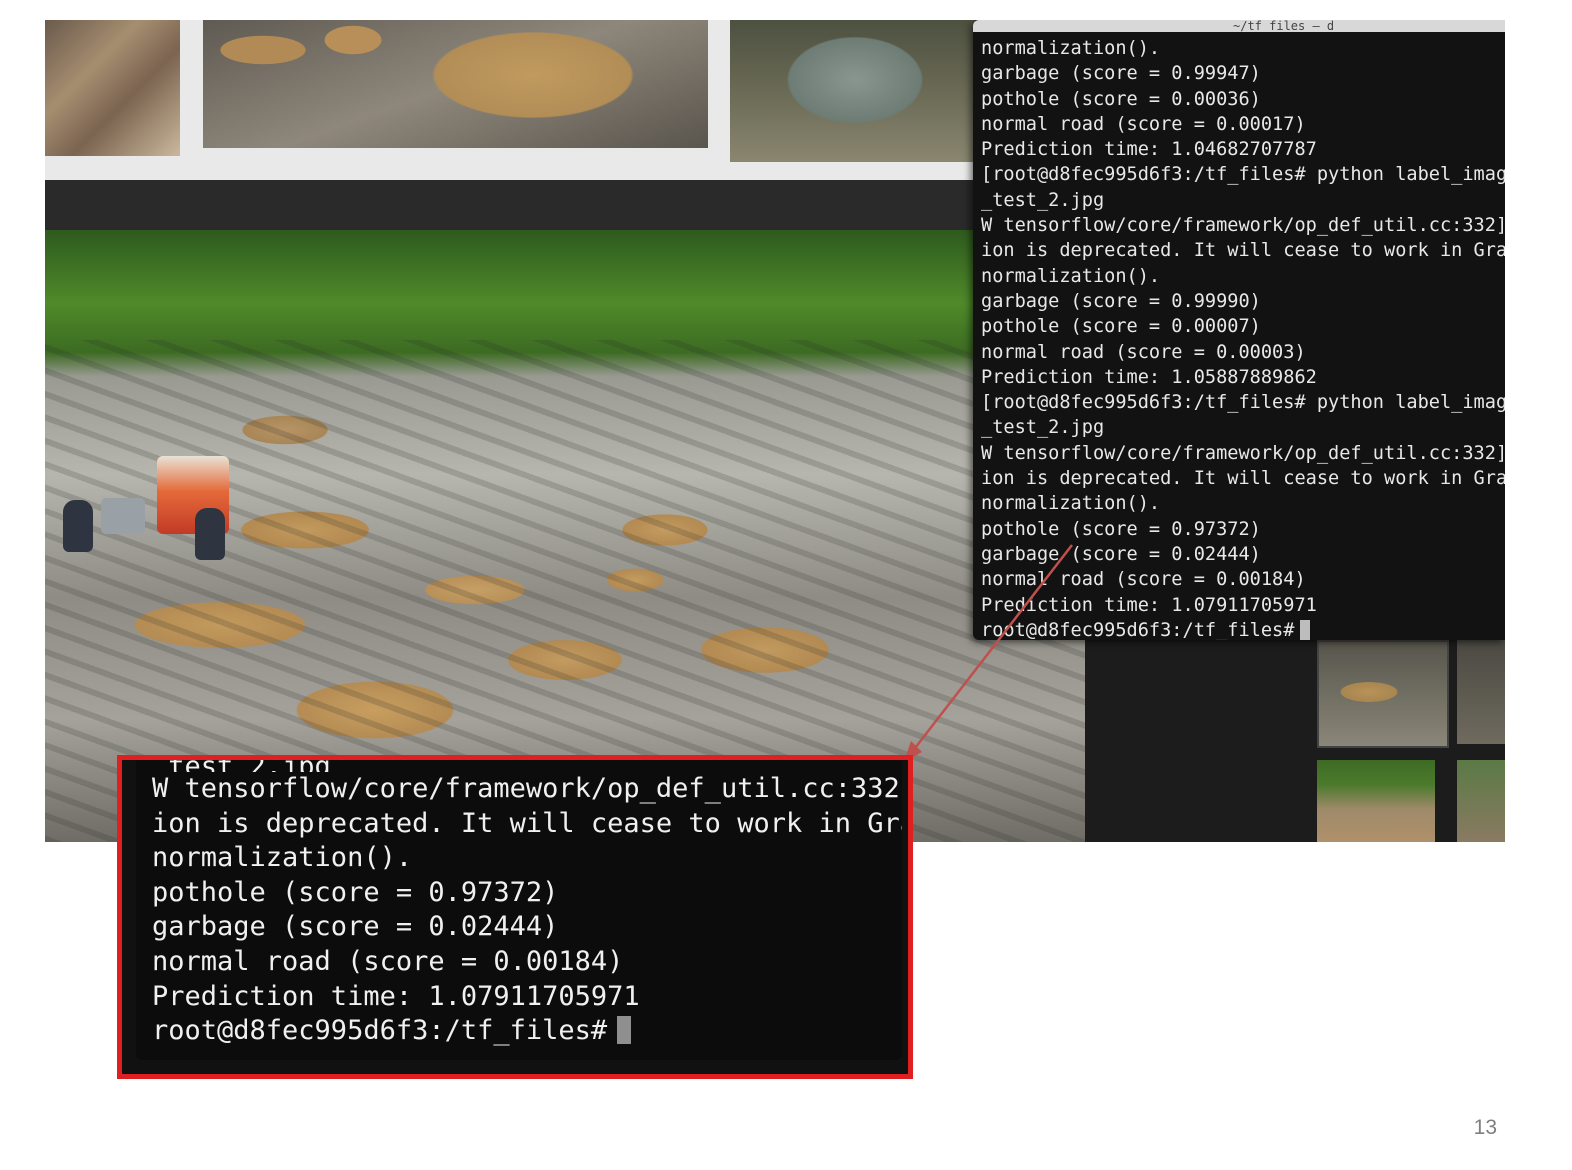  Describe the element at coordinates (396, 996) in the screenshot. I see `callout-line: Prediction time: 1.07911705971` at that location.